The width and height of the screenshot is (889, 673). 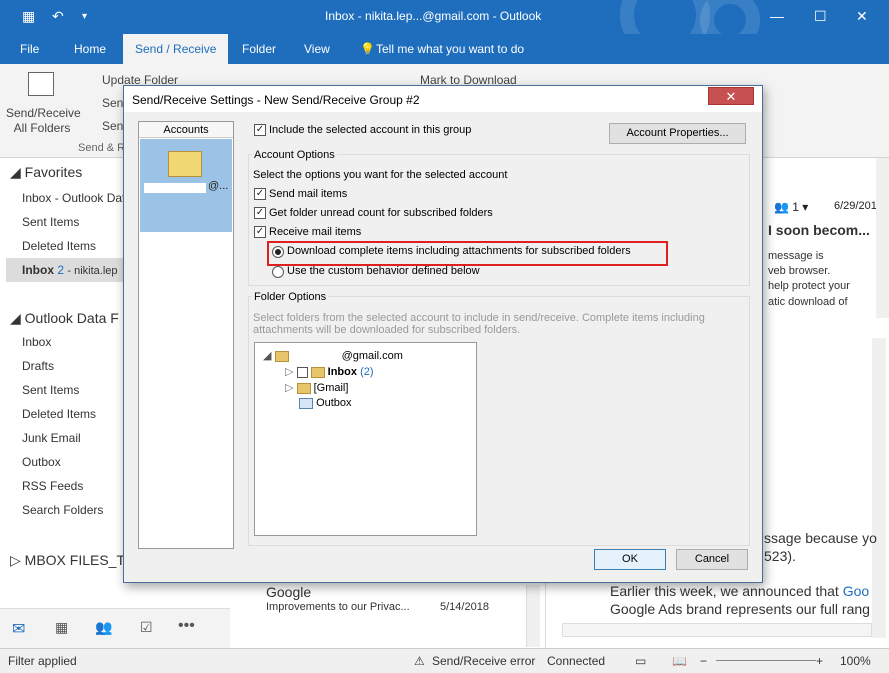 What do you see at coordinates (38, 270) in the screenshot?
I see `folder-label: Inbox` at bounding box center [38, 270].